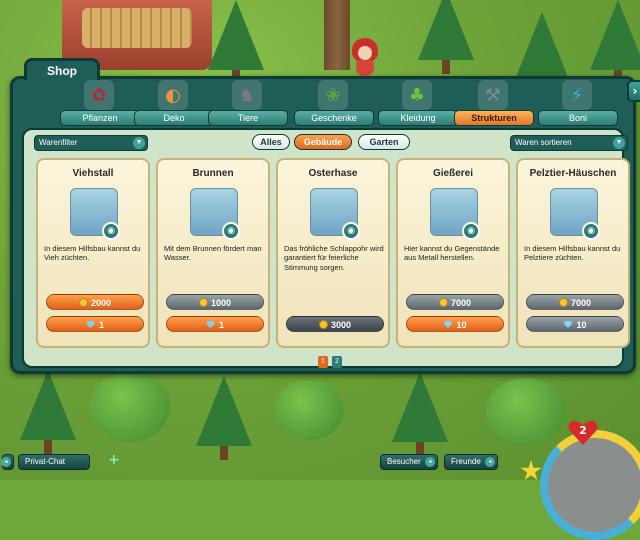 The image size is (640, 540). I want to click on friends-label: Freunde, so click(466, 461).